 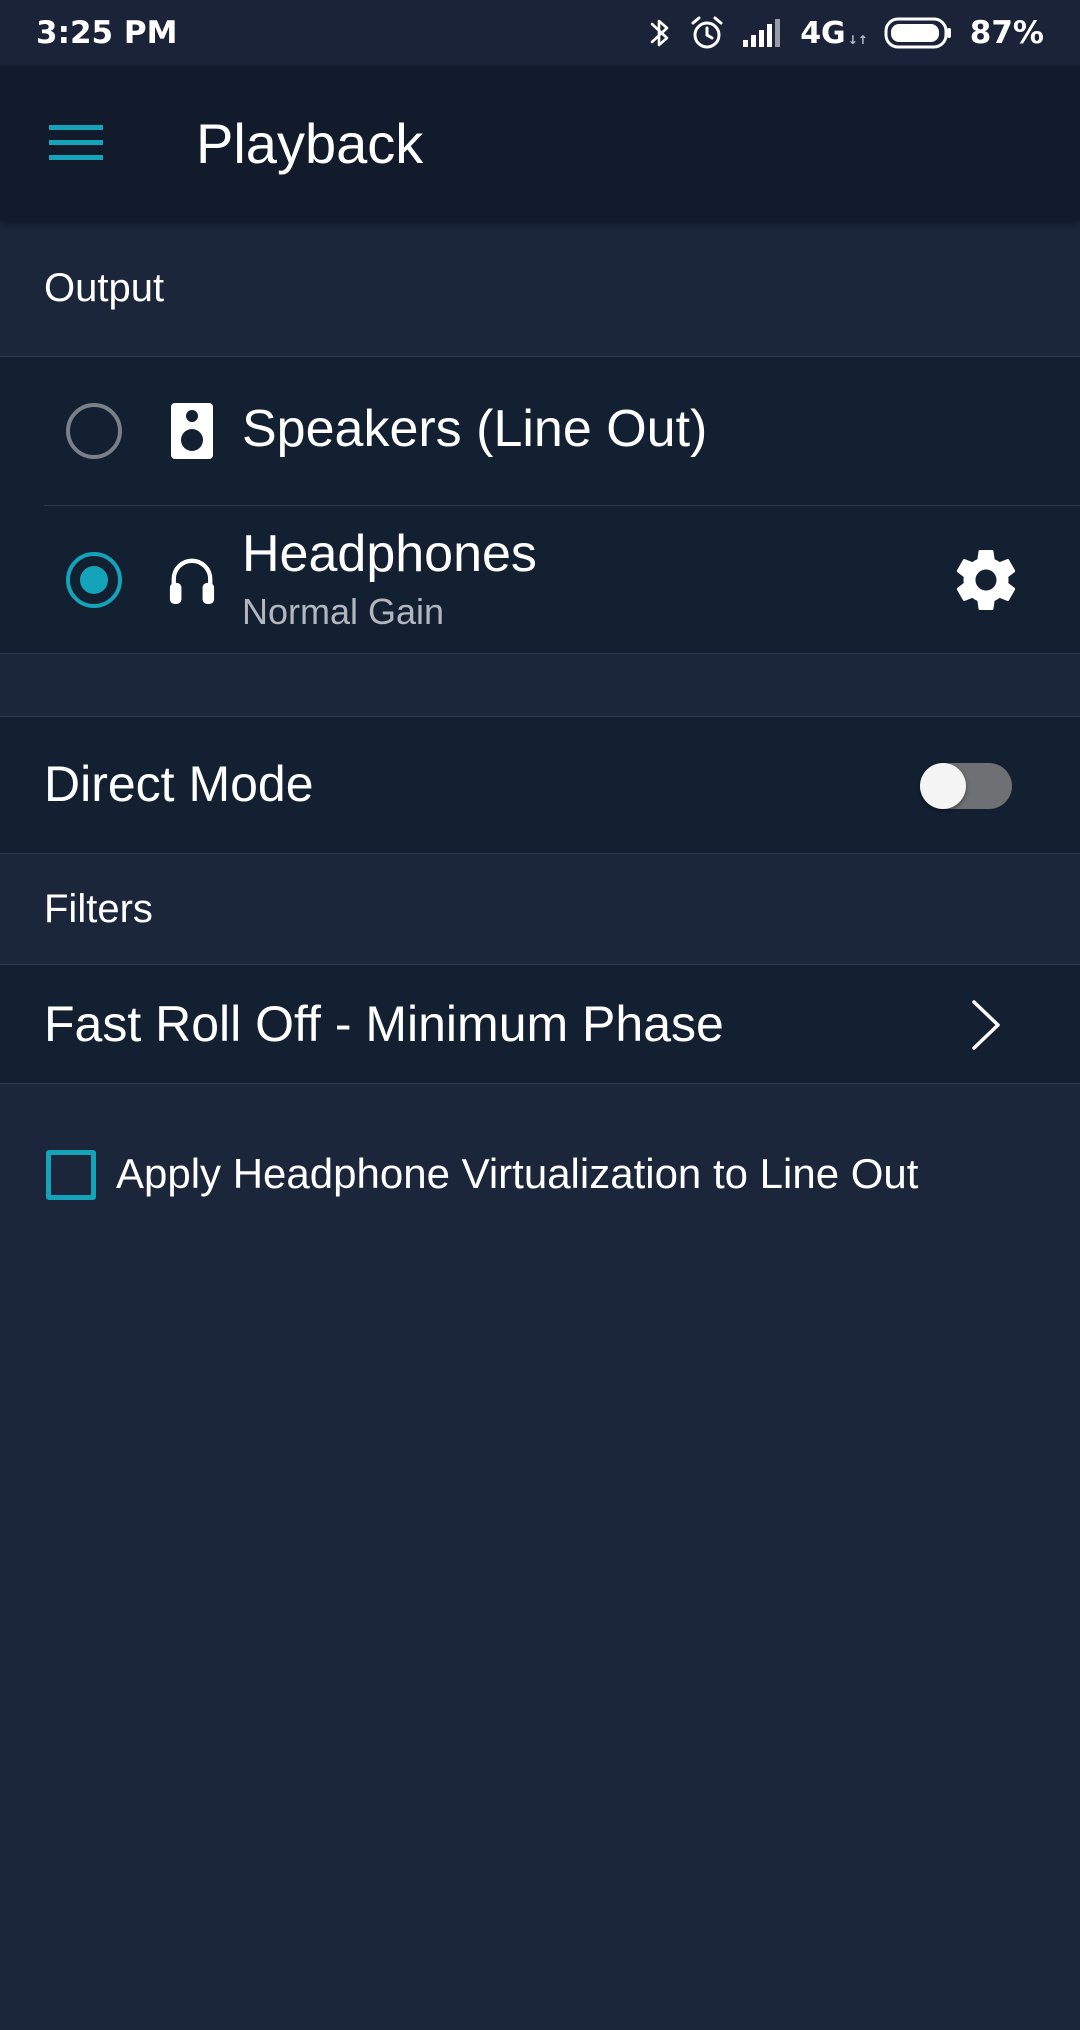 I want to click on status-icons: 4G ↓↑ 87%, so click(x=846, y=33).